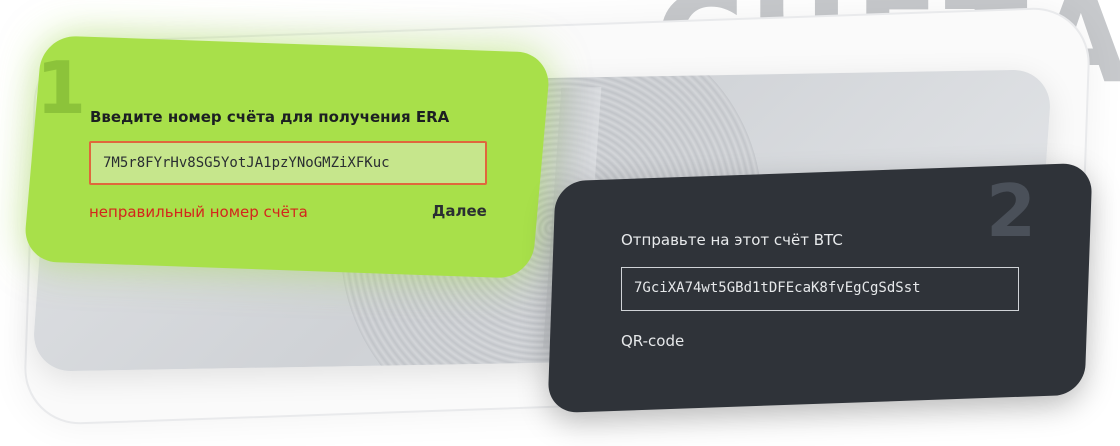  I want to click on account-error-message: неправильный номер счёта, so click(198, 212).